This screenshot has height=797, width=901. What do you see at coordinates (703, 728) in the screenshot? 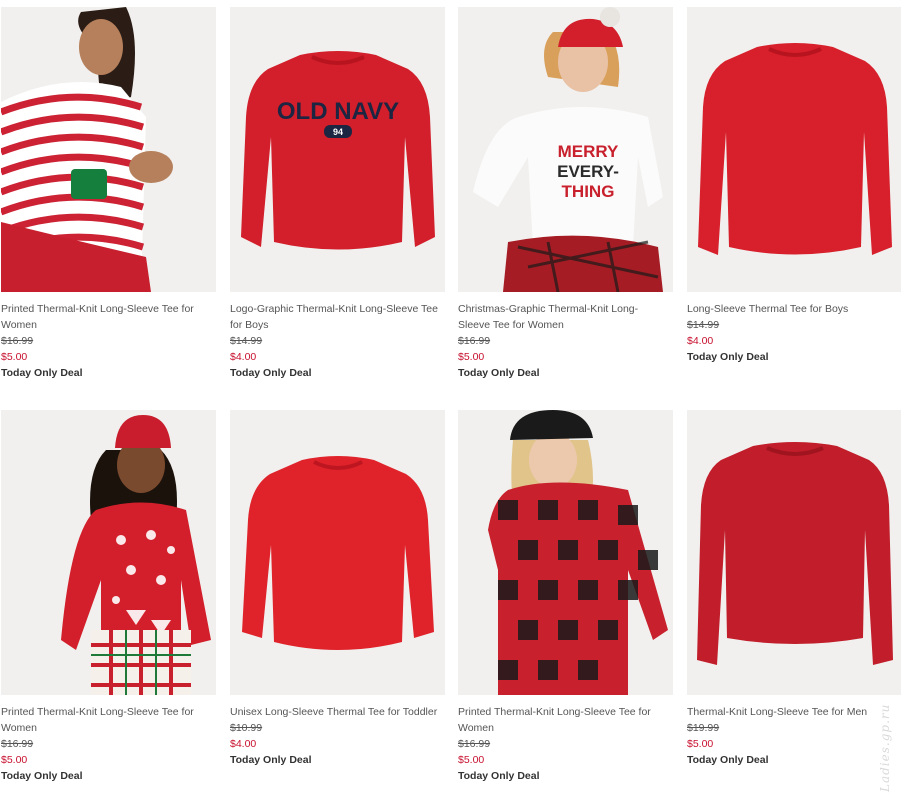
I see `original-price: $19.99` at bounding box center [703, 728].